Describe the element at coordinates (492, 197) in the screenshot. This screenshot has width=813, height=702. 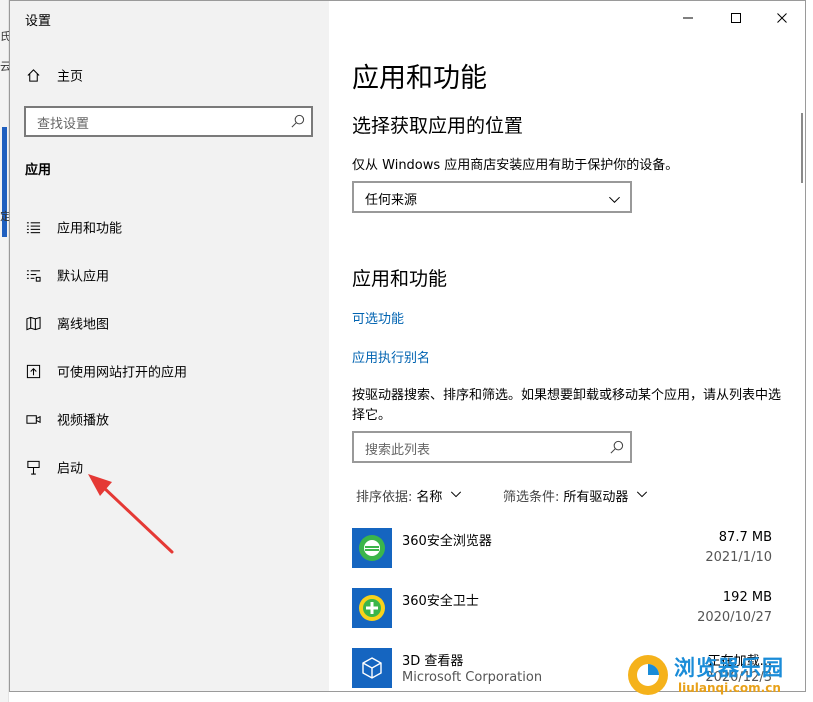
I see `app-source-dropdown: 任何来源` at that location.